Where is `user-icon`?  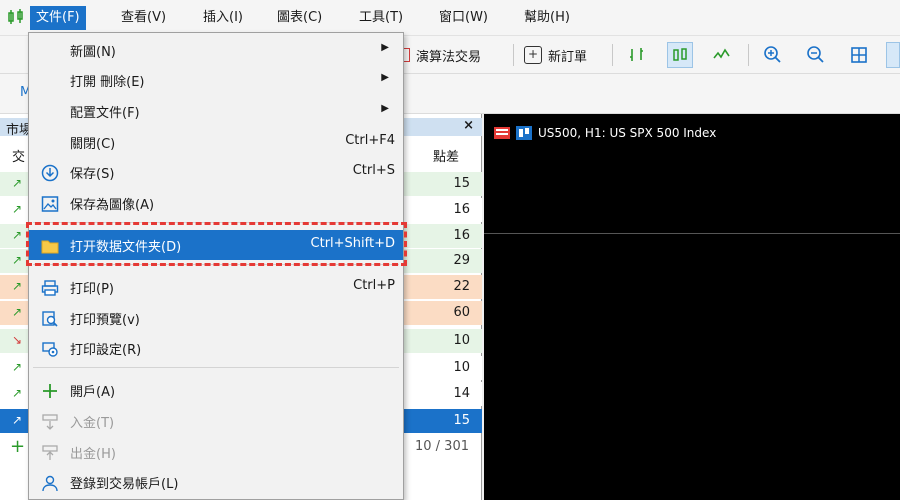
user-icon is located at coordinates (50, 483).